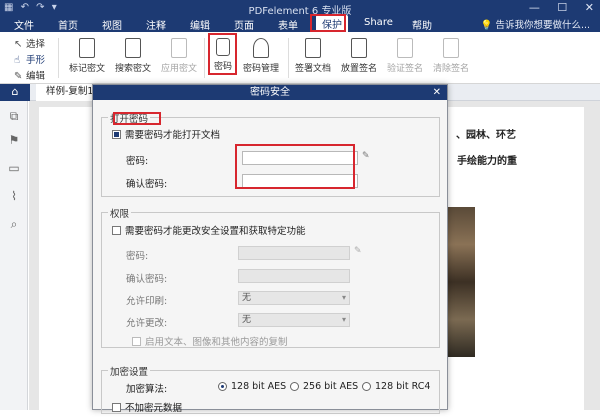  Describe the element at coordinates (14, 116) in the screenshot. I see `pages-icon: ⧉` at that location.